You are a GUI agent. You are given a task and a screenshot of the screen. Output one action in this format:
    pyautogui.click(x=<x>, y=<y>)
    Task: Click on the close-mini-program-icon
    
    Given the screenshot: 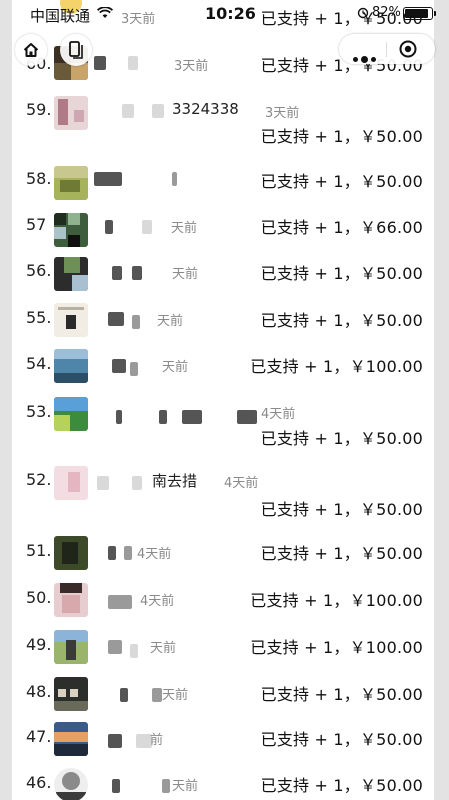 What is the action you would take?
    pyautogui.click(x=408, y=49)
    